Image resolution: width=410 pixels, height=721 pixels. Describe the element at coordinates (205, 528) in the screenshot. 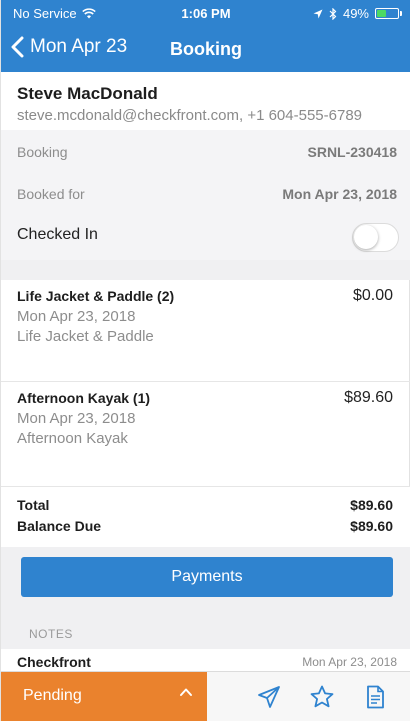

I see `balance-due-row: Balance Due $89.60` at that location.